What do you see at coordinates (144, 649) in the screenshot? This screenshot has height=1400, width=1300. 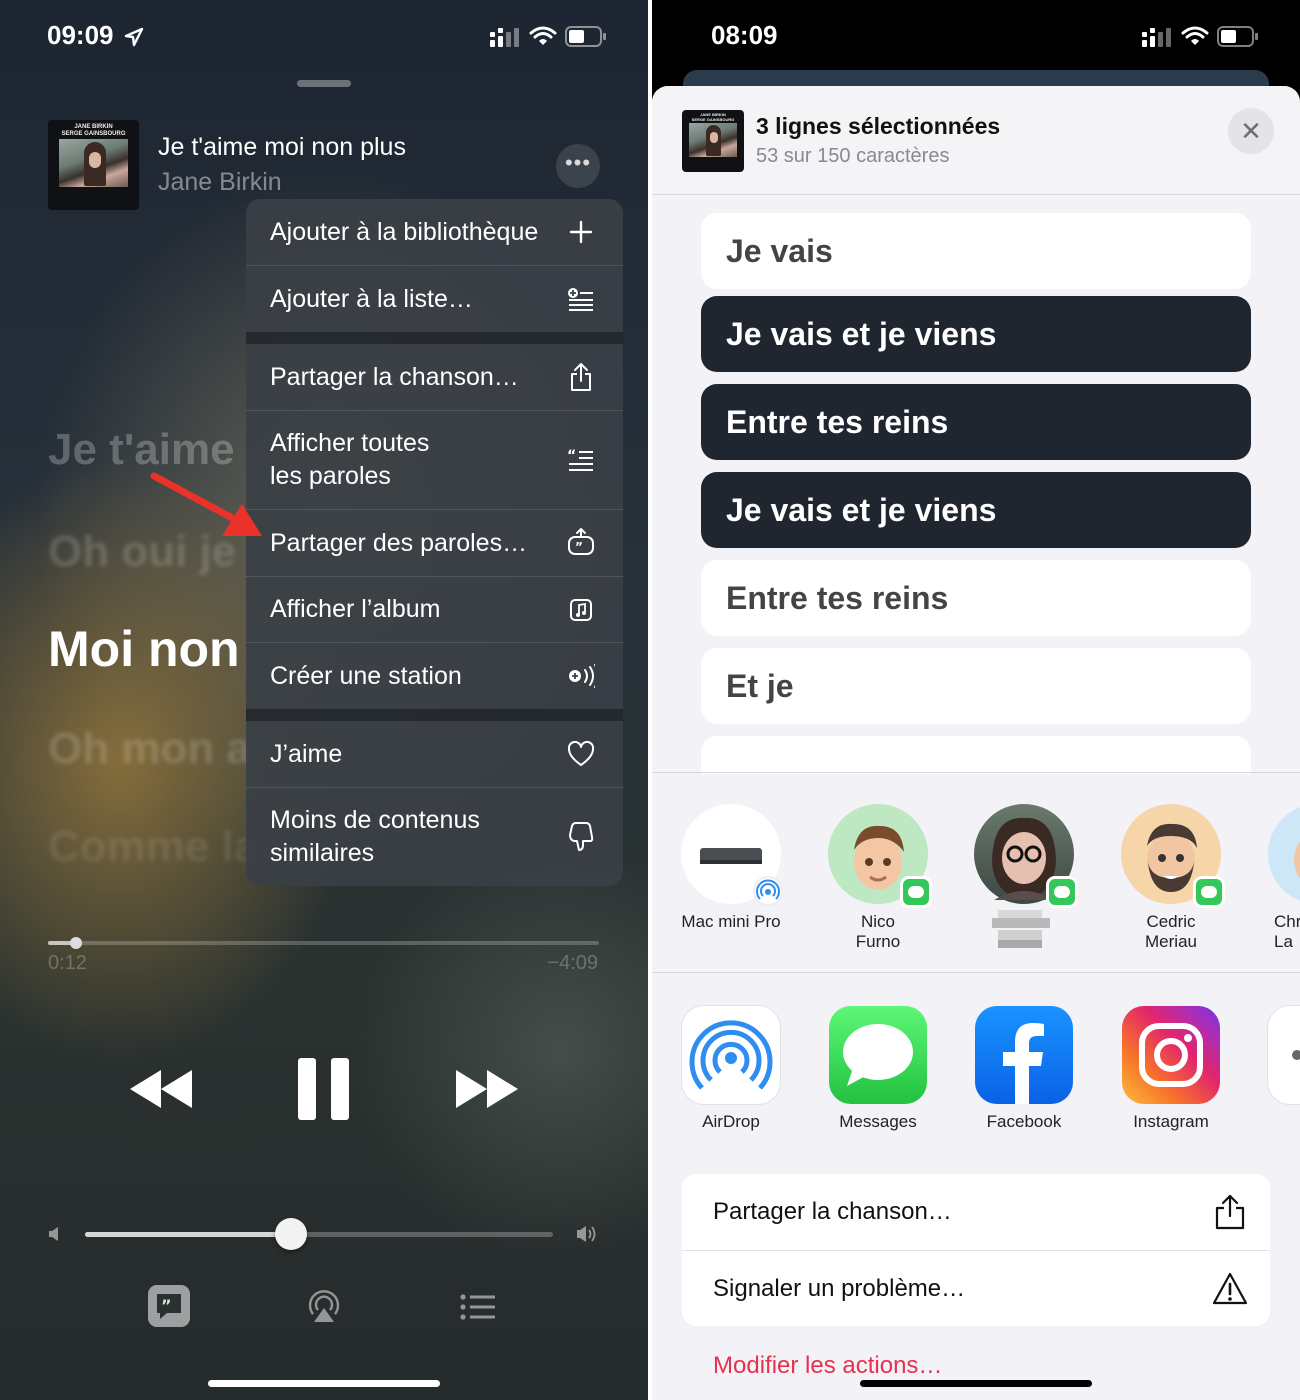 I see `lyric-current-line: Moi non` at bounding box center [144, 649].